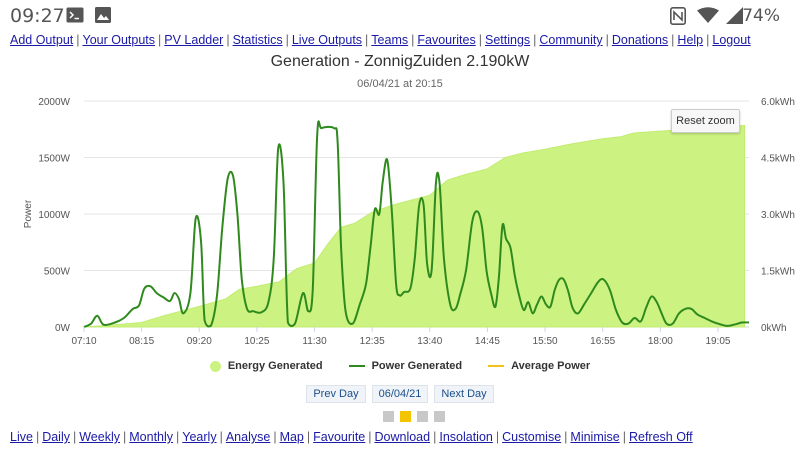 The height and width of the screenshot is (450, 800). Describe the element at coordinates (487, 341) in the screenshot. I see `x-tick-label: 14:45` at that location.